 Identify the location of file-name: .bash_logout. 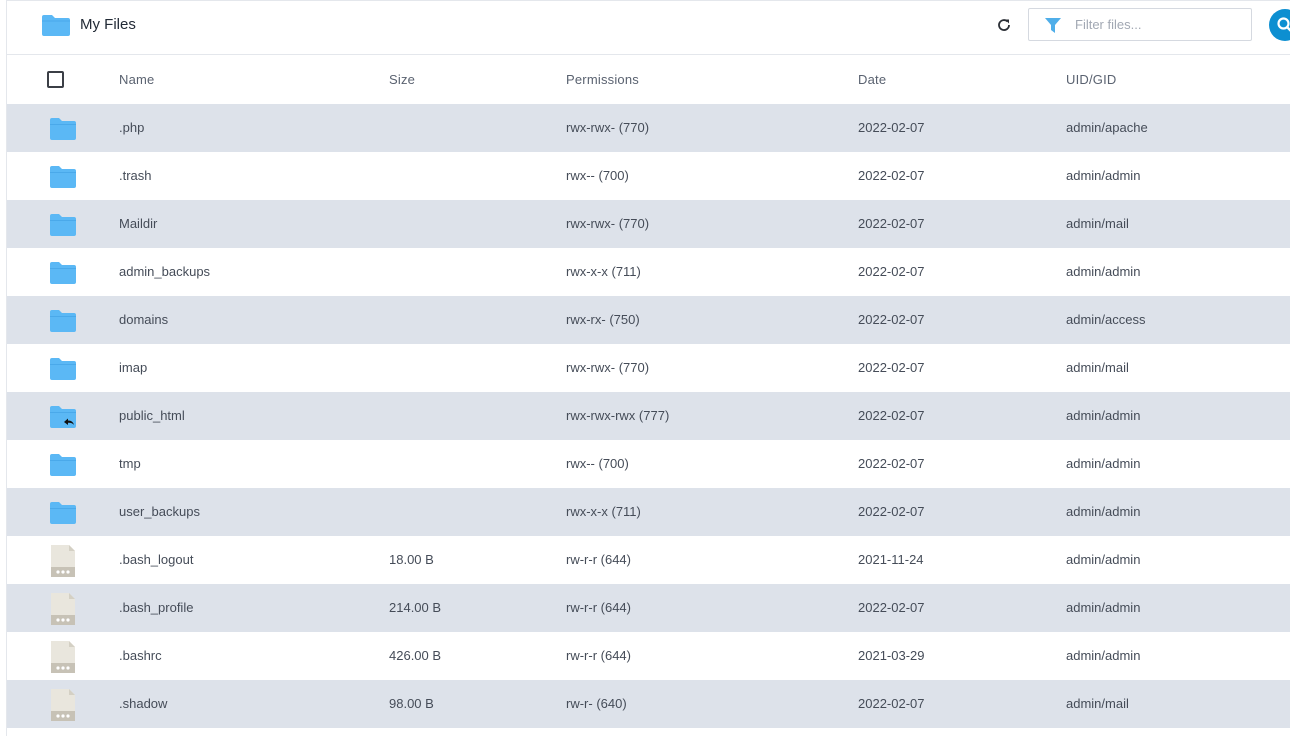
(156, 559).